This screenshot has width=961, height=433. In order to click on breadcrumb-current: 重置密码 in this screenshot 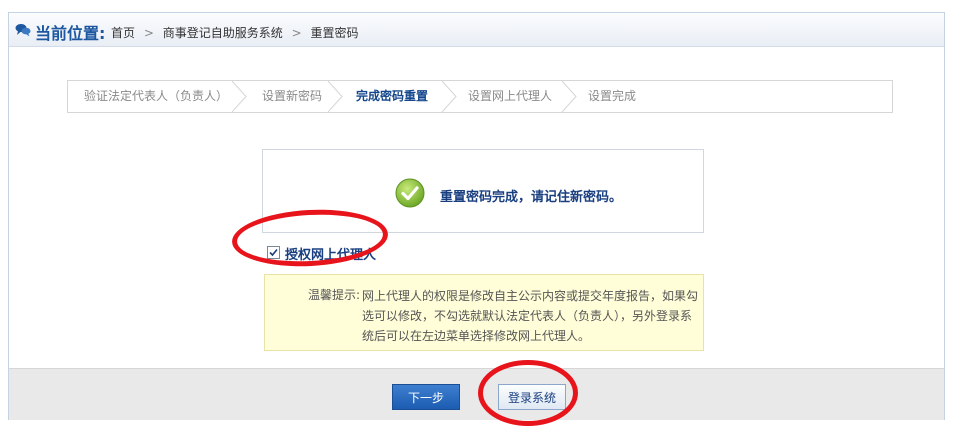, I will do `click(334, 33)`.